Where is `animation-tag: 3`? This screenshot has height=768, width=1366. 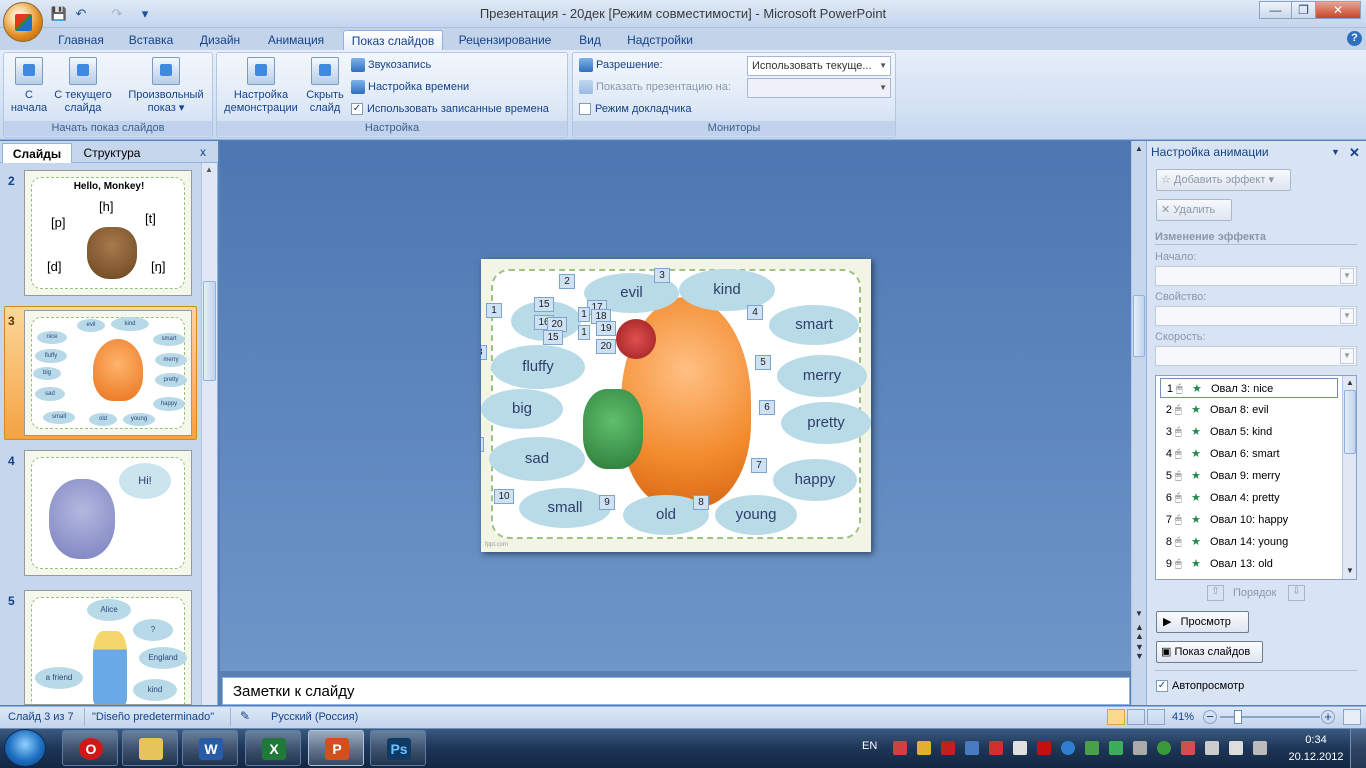 animation-tag: 3 is located at coordinates (662, 275).